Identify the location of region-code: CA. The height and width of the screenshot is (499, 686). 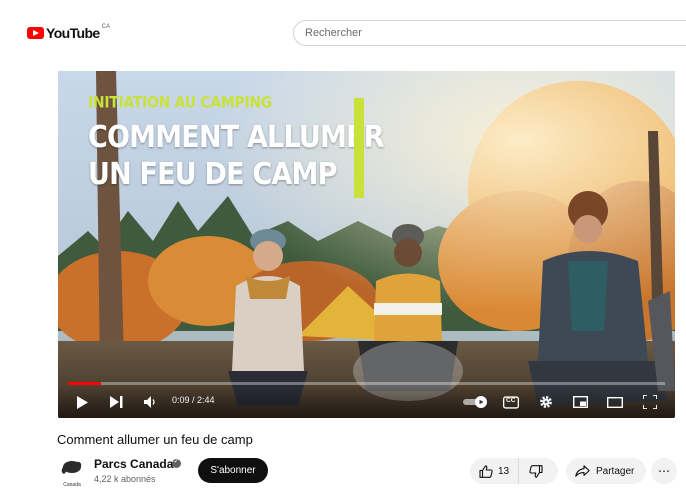
(105, 27).